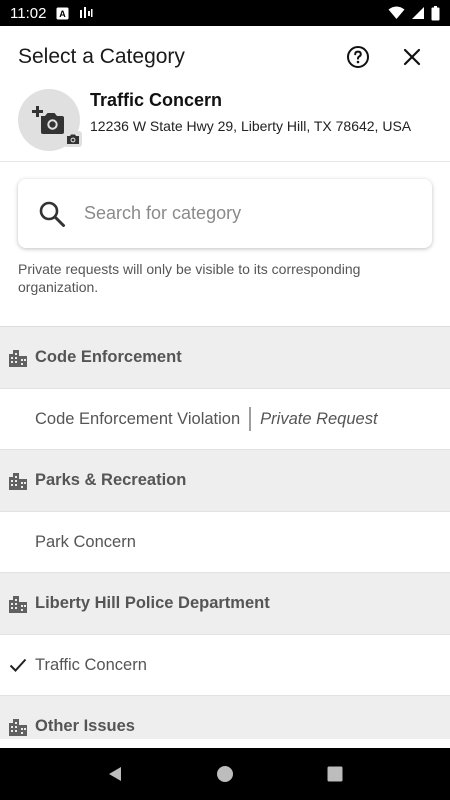 This screenshot has width=450, height=800. I want to click on category-item-traffic-concern: Traffic Concern, so click(225, 665).